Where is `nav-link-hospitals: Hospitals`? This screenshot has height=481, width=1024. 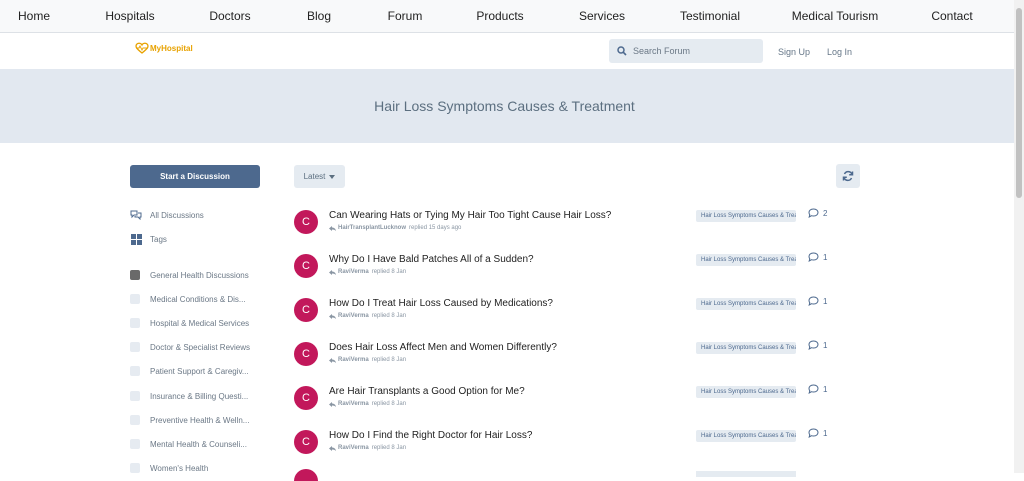 nav-link-hospitals: Hospitals is located at coordinates (129, 16).